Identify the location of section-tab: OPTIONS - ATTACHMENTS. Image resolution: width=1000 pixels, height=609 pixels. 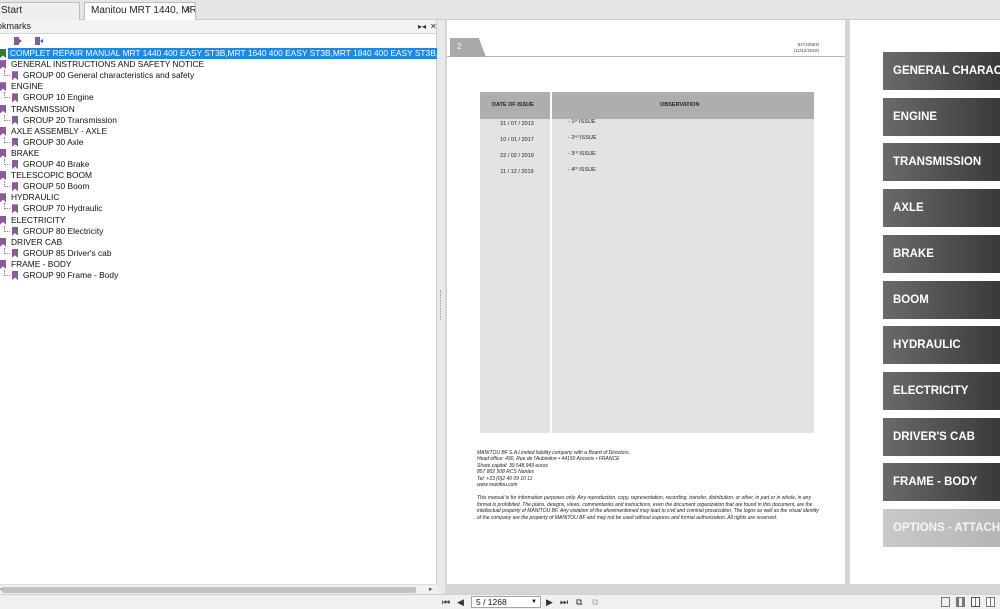
(941, 528).